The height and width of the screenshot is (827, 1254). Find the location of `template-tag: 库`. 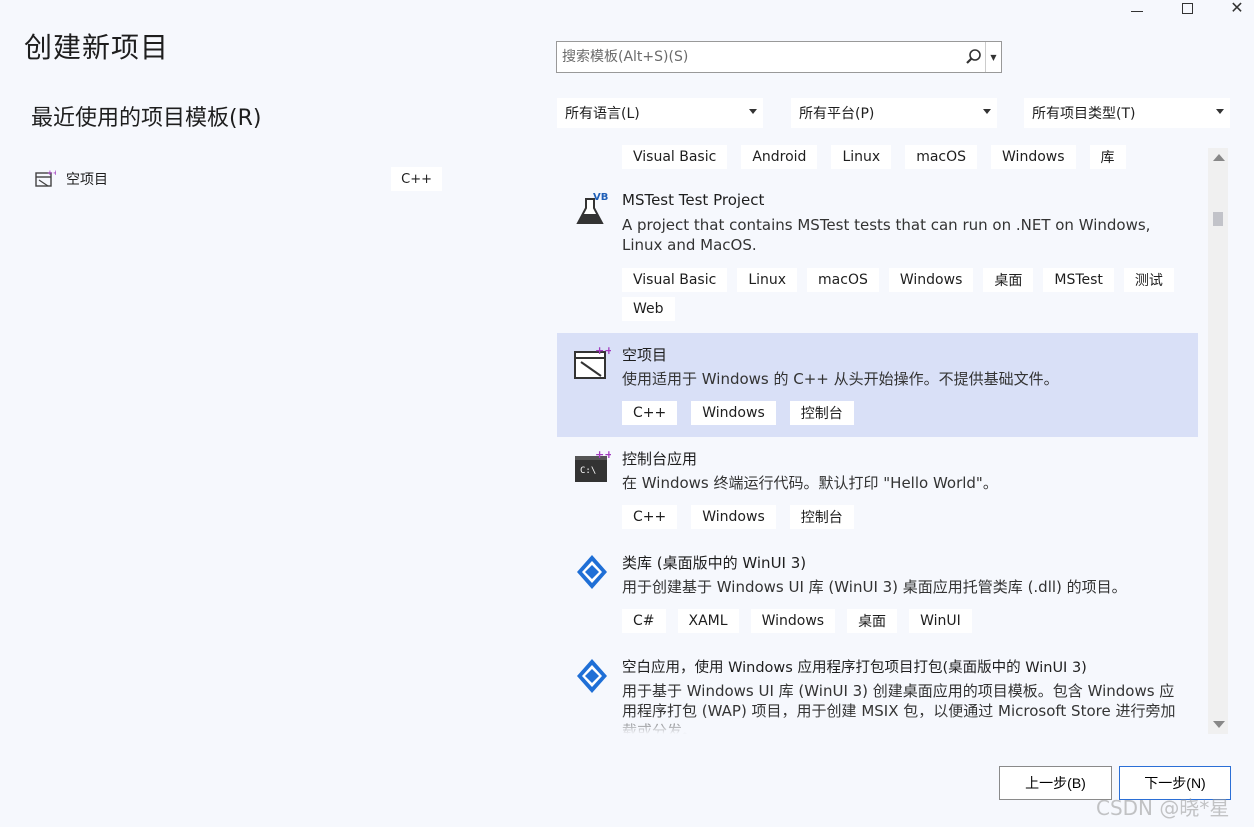

template-tag: 库 is located at coordinates (1107, 157).